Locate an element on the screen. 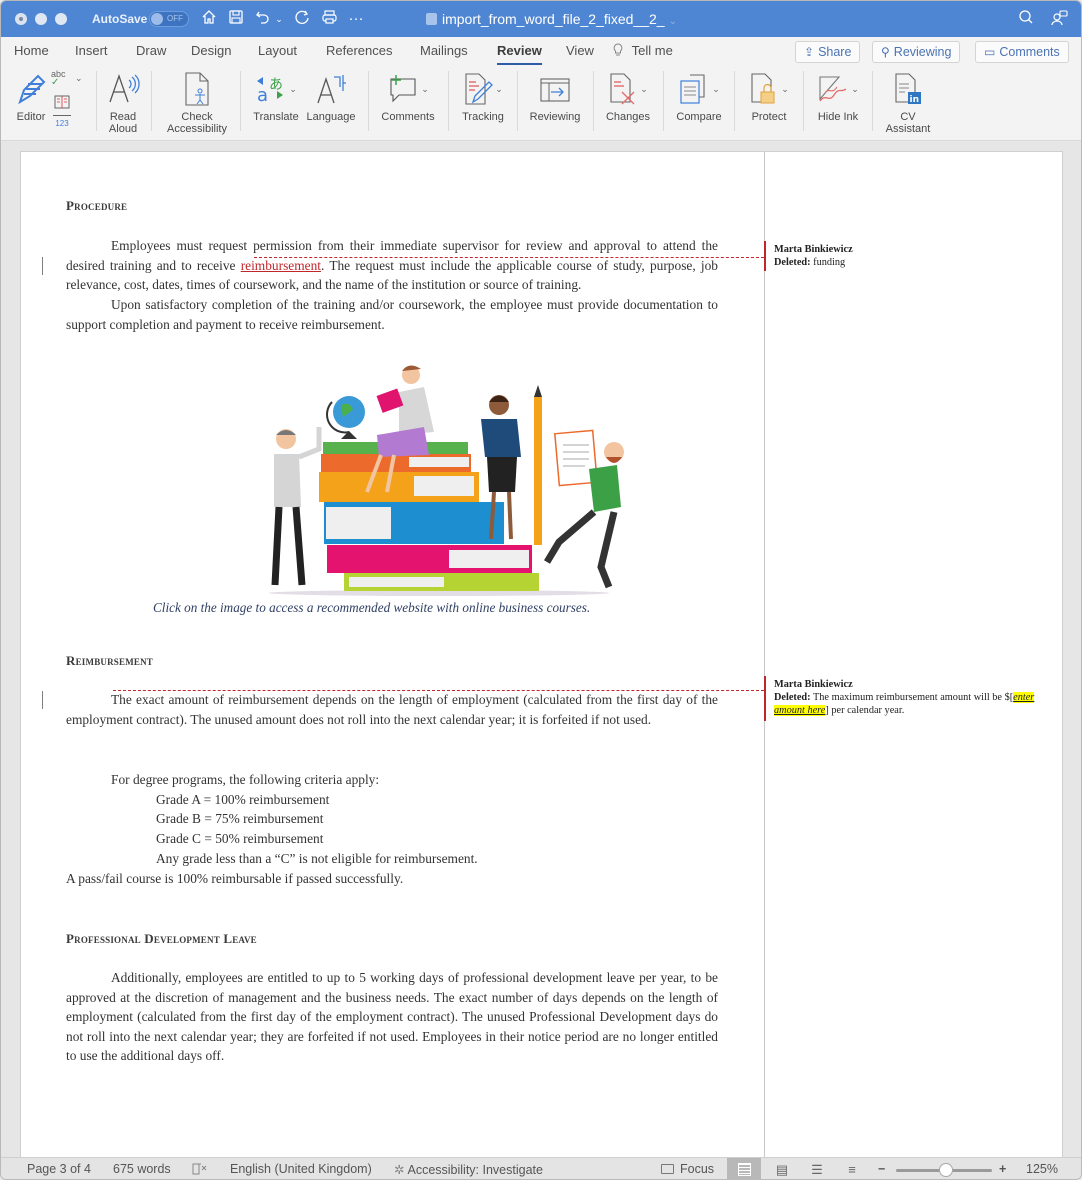 The height and width of the screenshot is (1180, 1082). changes-button: ⌄ Changes is located at coordinates (628, 97).